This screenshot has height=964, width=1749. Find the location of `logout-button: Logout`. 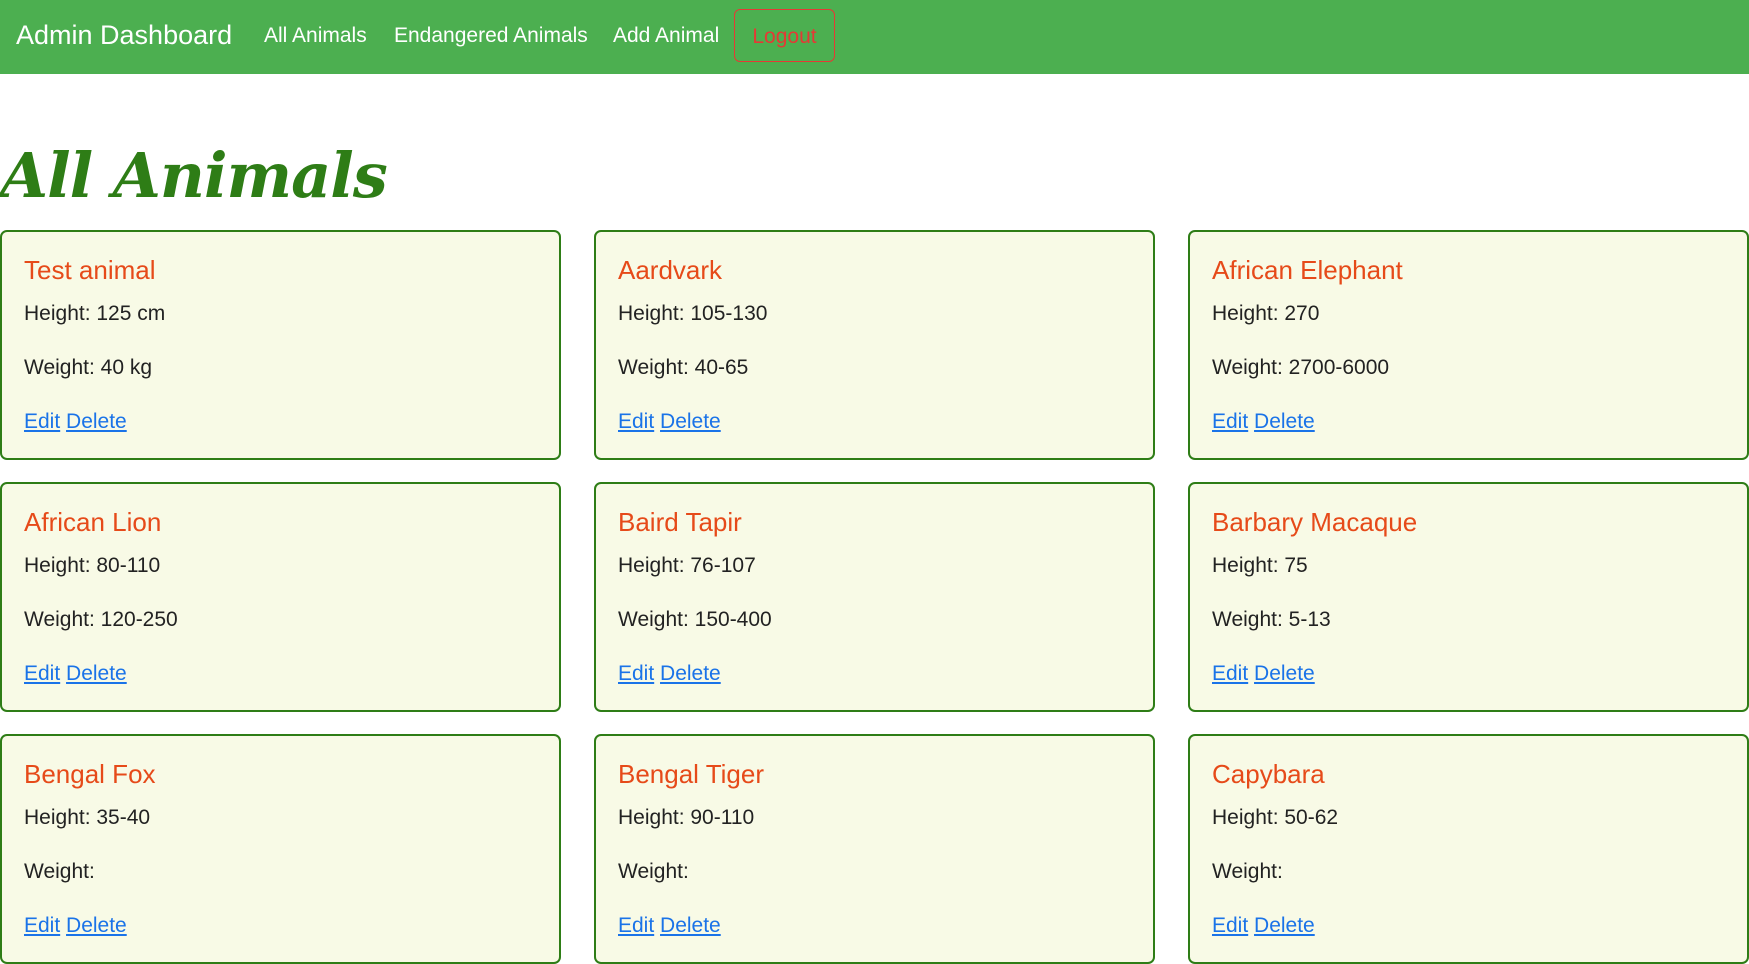

logout-button: Logout is located at coordinates (784, 35).